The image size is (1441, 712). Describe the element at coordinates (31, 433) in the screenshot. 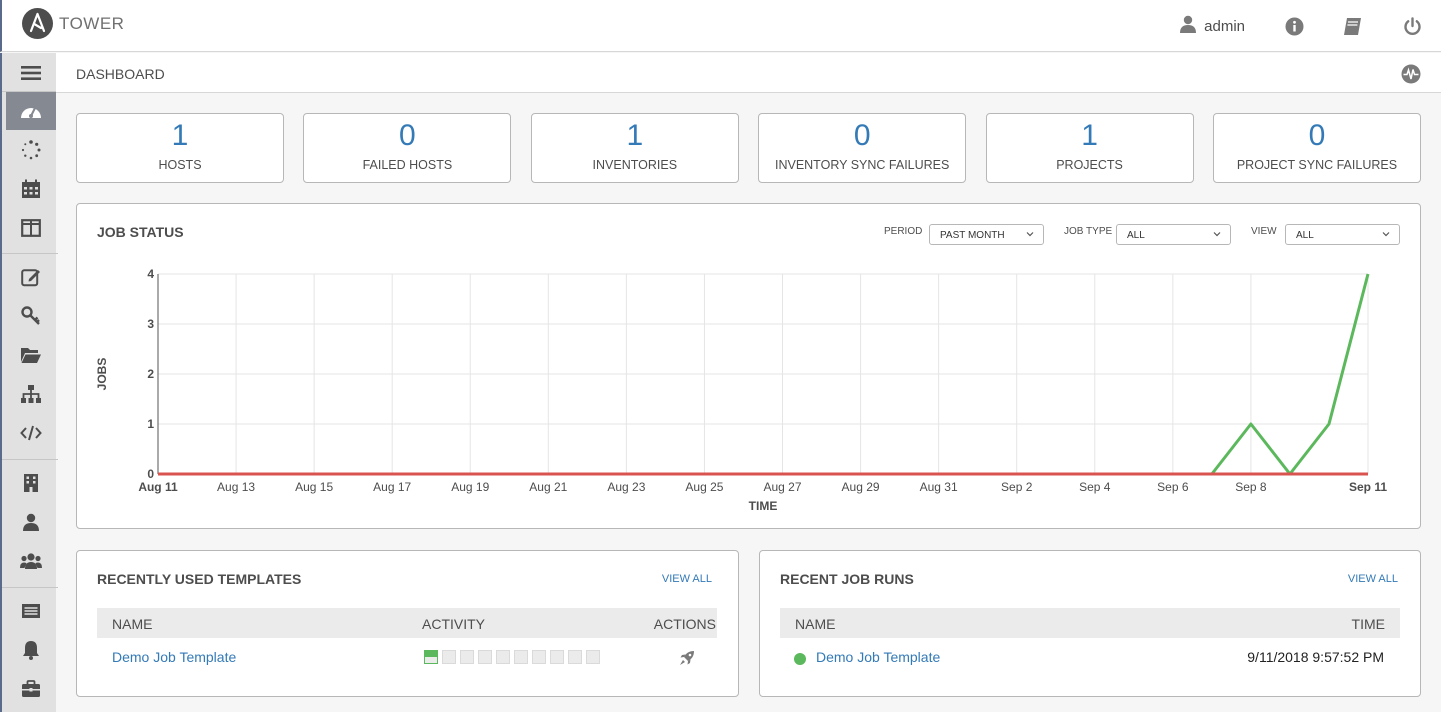

I see `inventory-scripts-icon` at that location.